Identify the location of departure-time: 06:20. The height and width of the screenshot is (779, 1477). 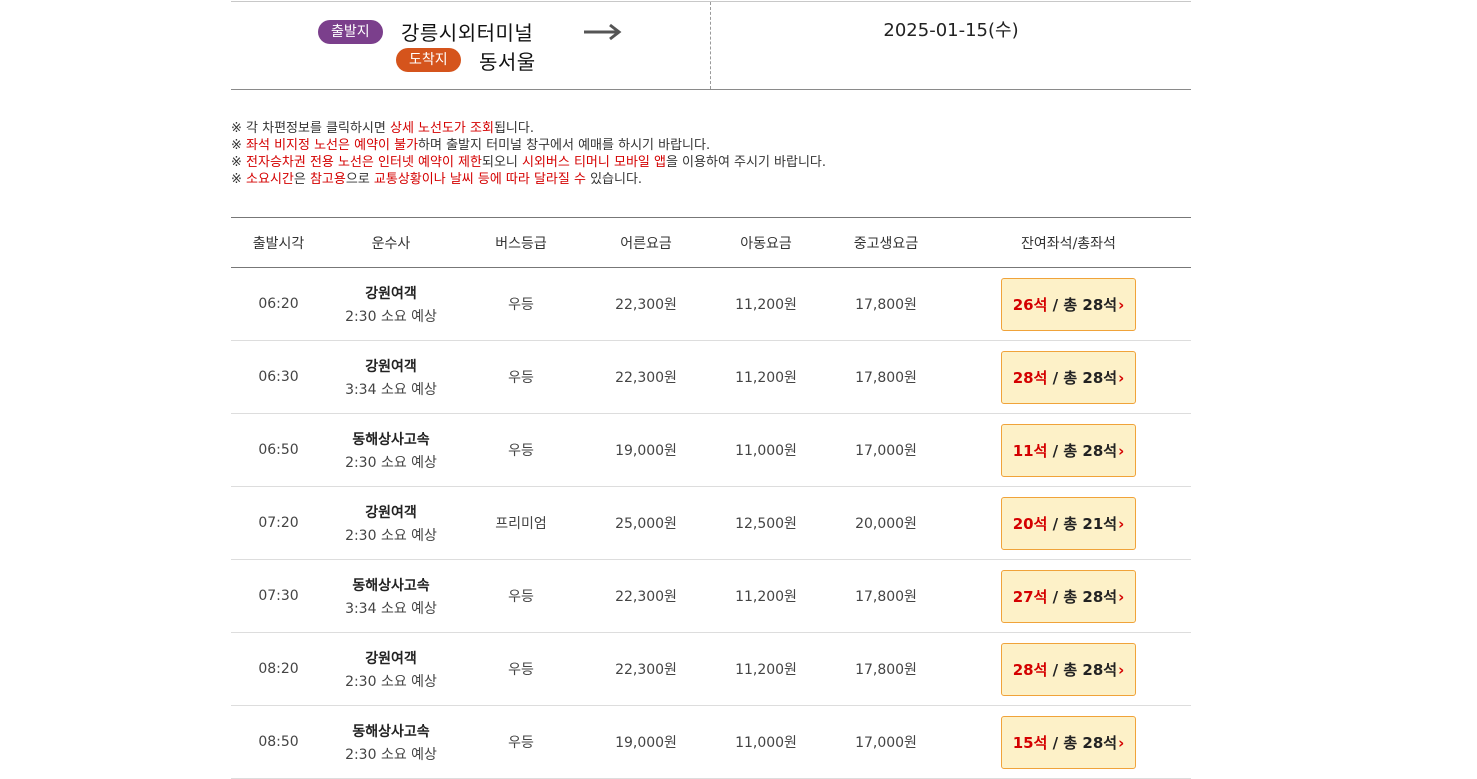
(278, 304).